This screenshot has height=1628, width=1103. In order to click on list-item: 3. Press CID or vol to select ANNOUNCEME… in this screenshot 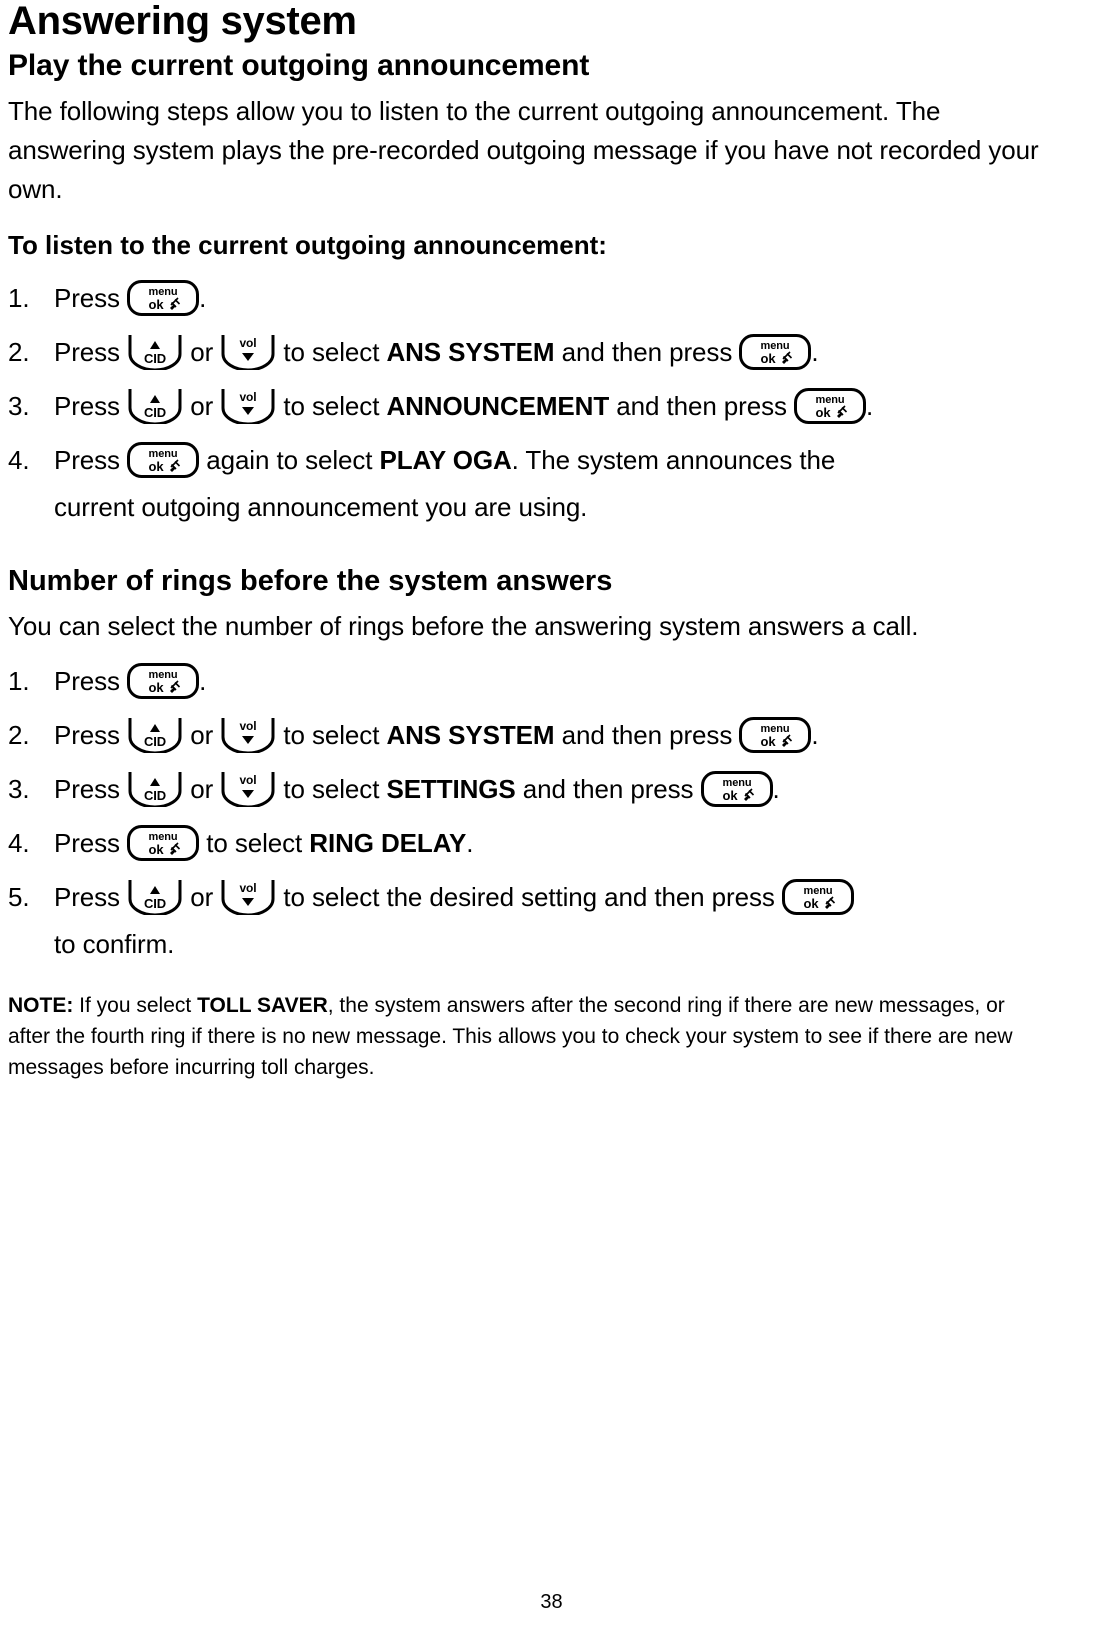, I will do `click(529, 406)`.